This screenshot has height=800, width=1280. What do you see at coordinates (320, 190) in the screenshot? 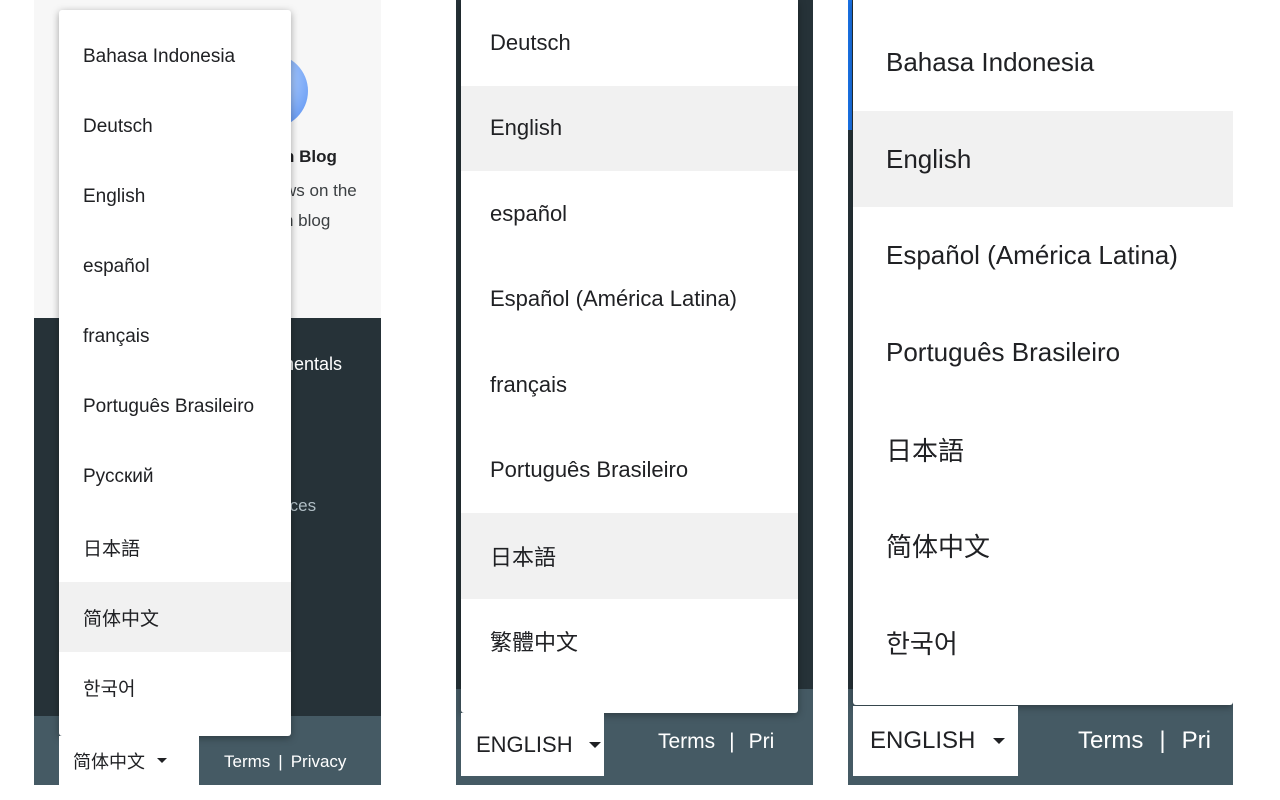
I see `blog-description-line: ws on the` at bounding box center [320, 190].